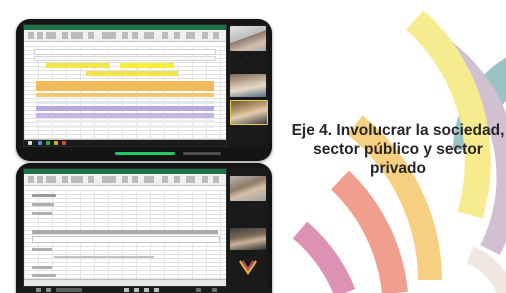 The width and height of the screenshot is (506, 293). I want to click on arc-magenta, so click(324, 257).